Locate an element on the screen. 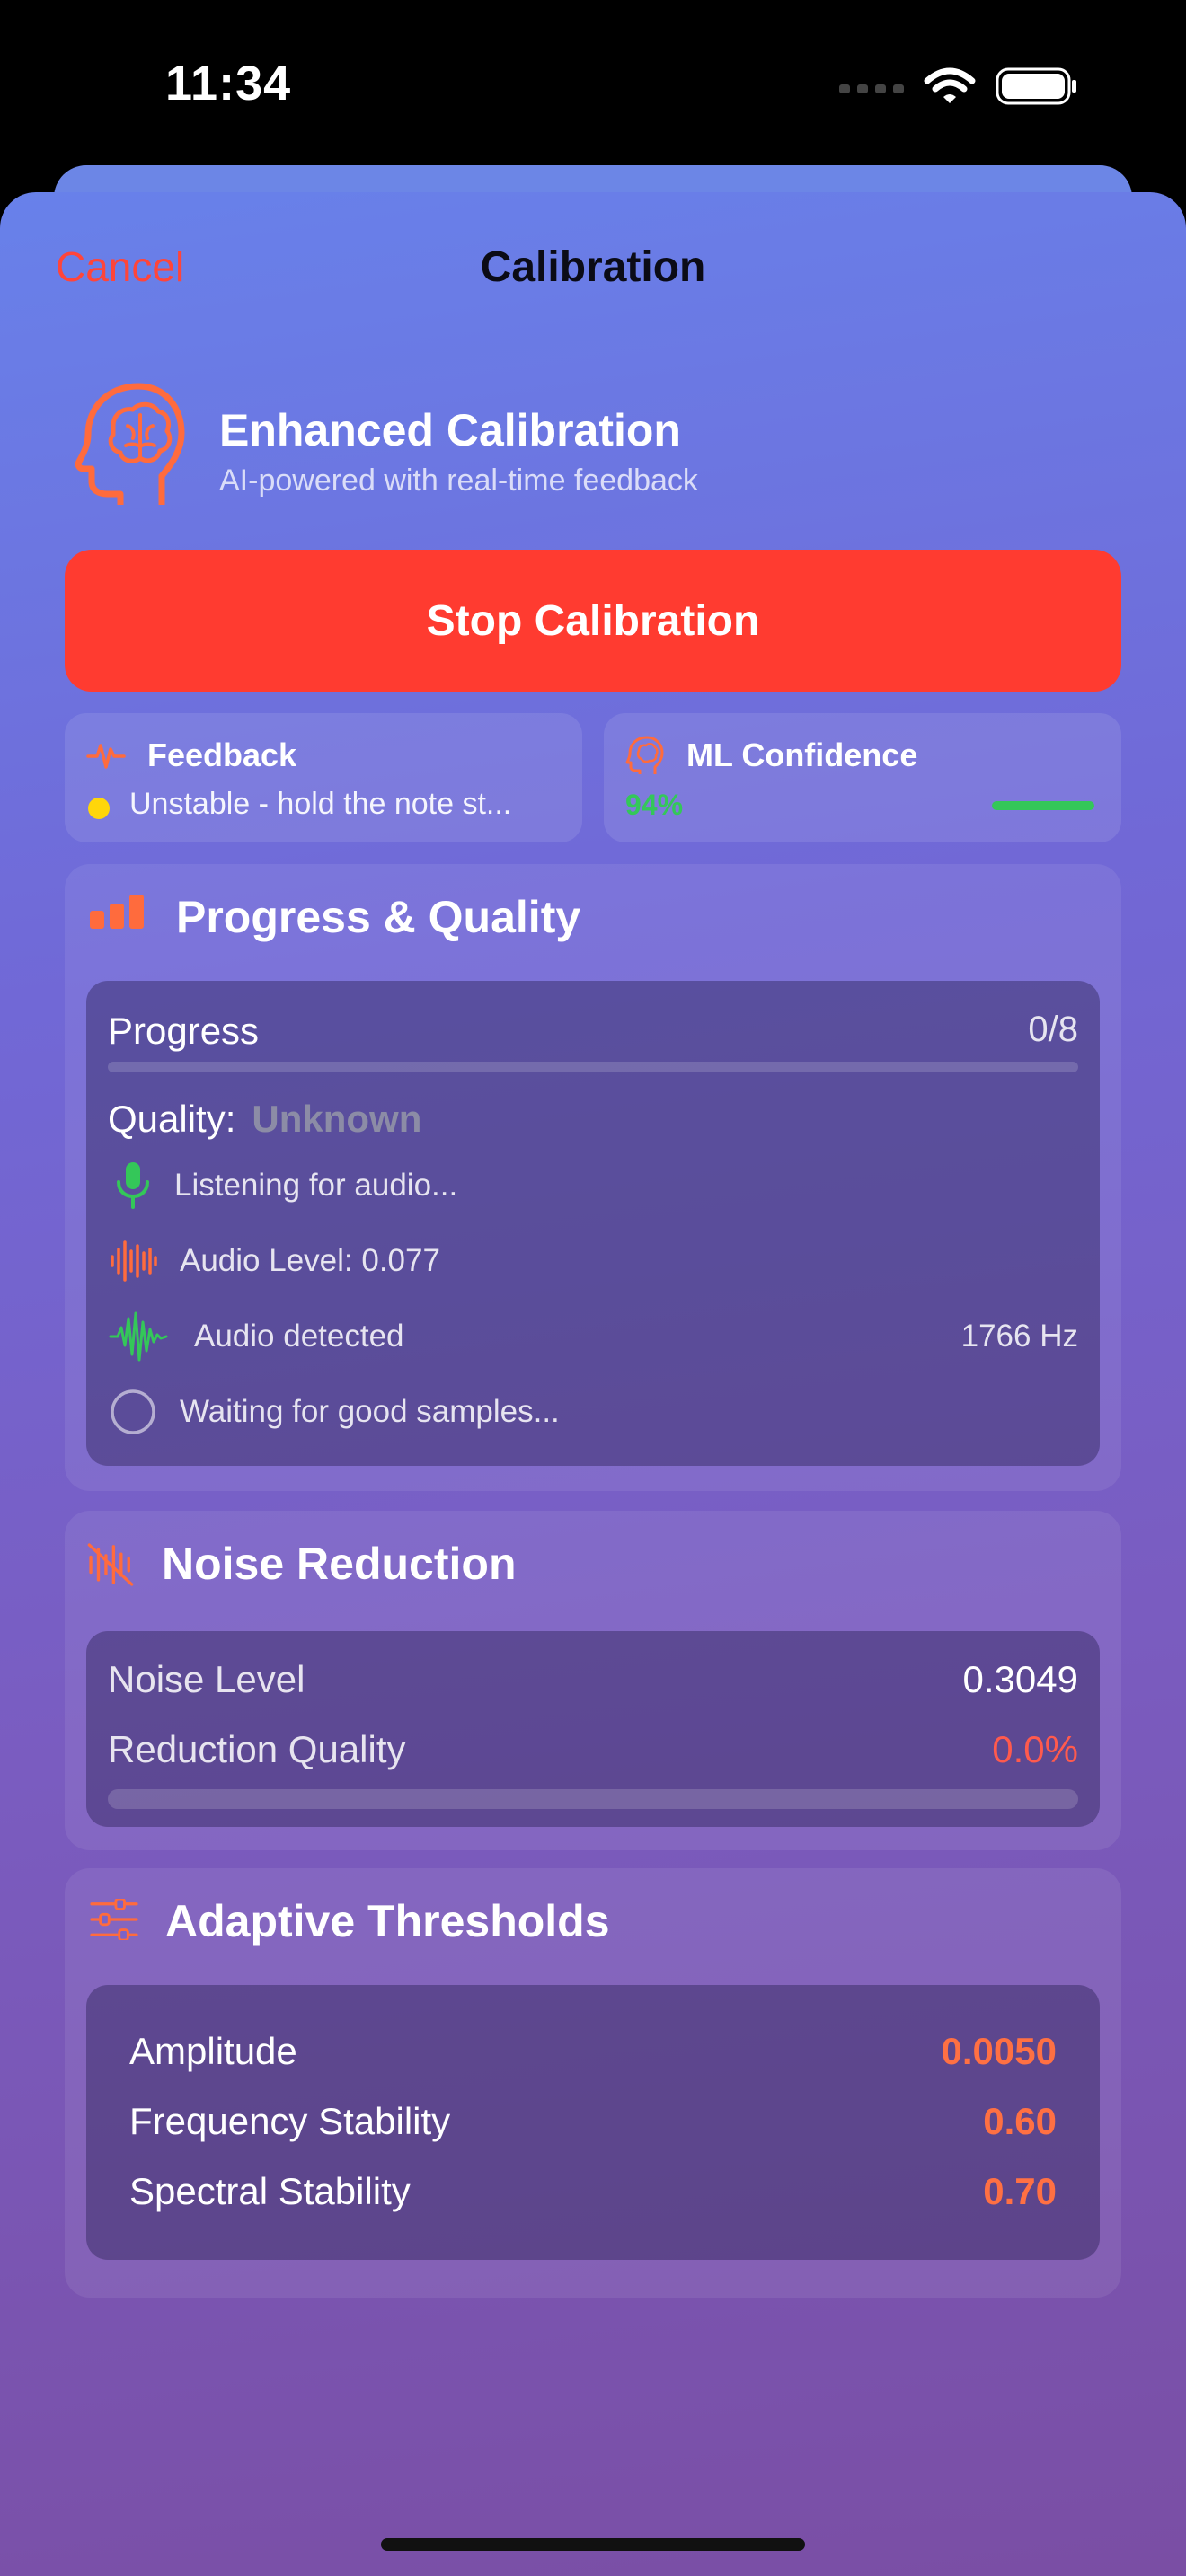 This screenshot has height=2576, width=1186. status-time: 11:34 is located at coordinates (228, 83).